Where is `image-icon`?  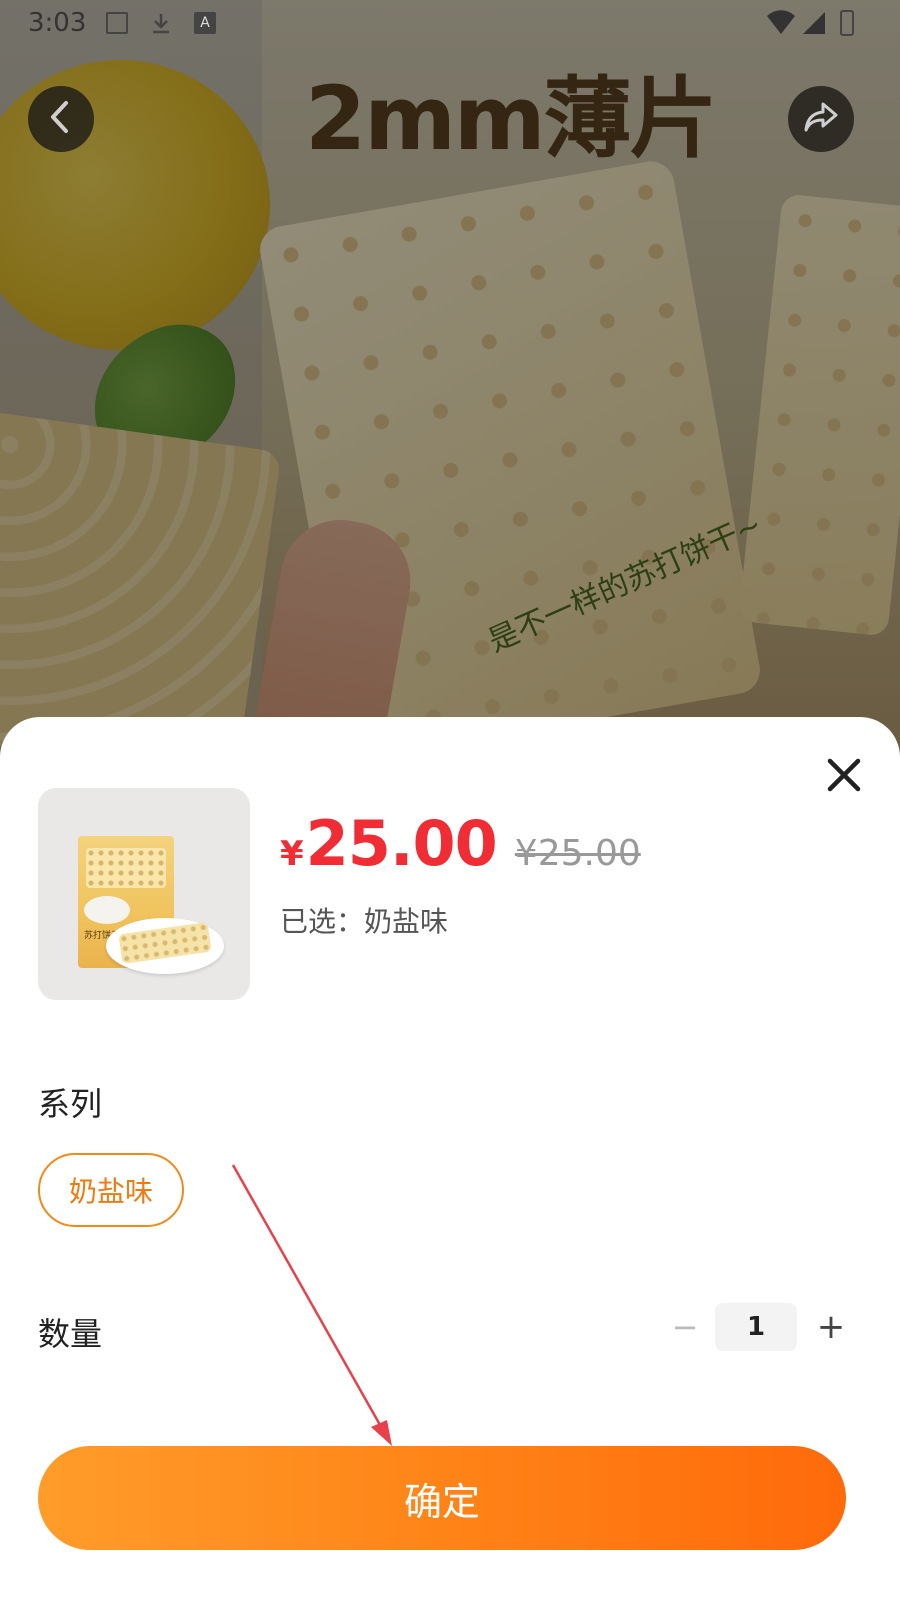
image-icon is located at coordinates (117, 23).